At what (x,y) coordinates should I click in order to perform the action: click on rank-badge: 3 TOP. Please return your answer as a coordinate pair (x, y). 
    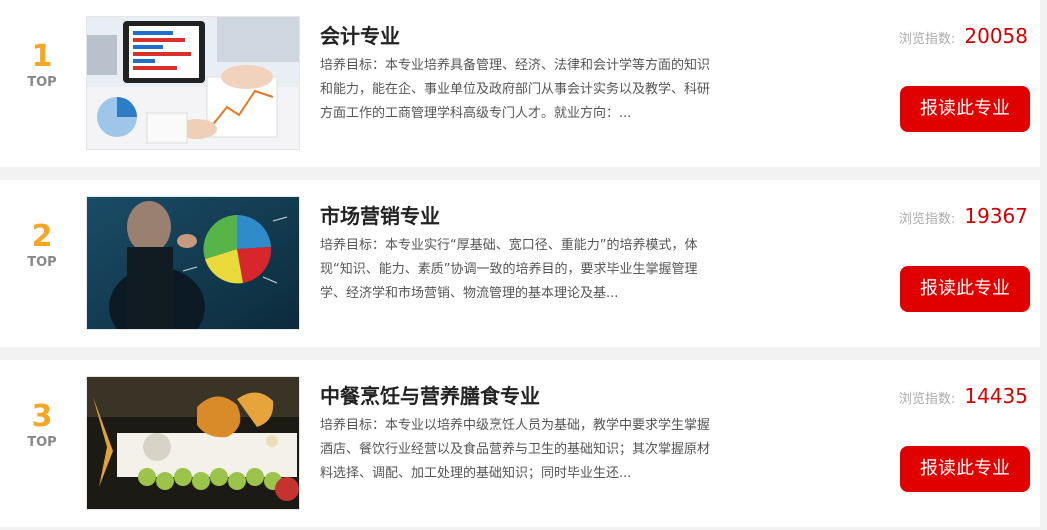
    Looking at the image, I should click on (42, 426).